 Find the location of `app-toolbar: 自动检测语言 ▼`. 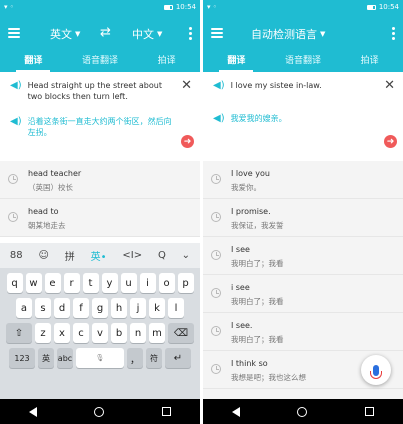

app-toolbar: 自动检测语言 ▼ is located at coordinates (303, 33).